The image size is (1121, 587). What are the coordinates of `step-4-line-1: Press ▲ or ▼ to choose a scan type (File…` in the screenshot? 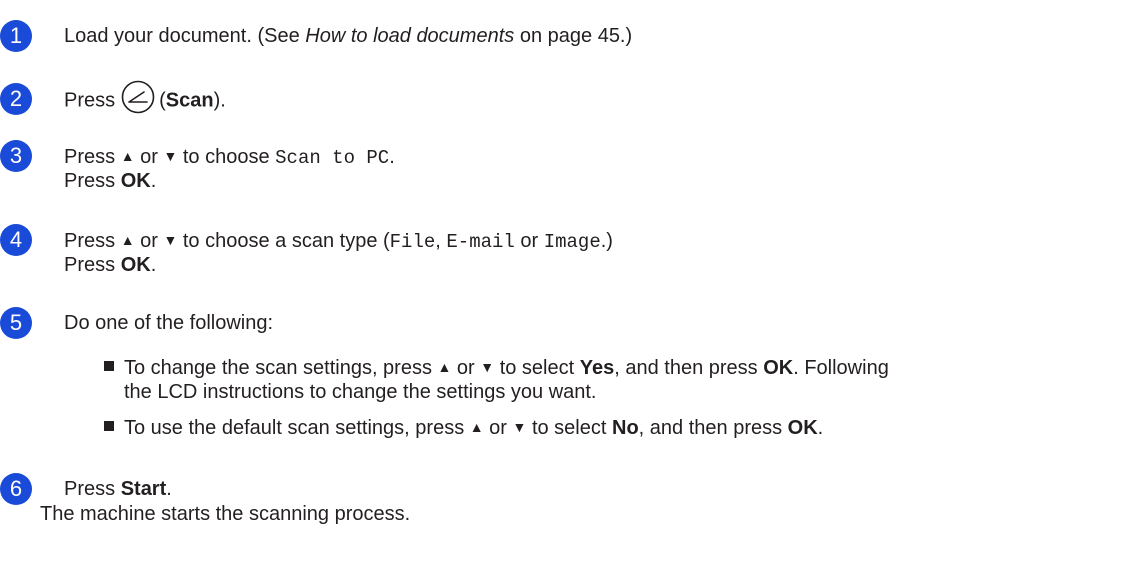 It's located at (338, 241).